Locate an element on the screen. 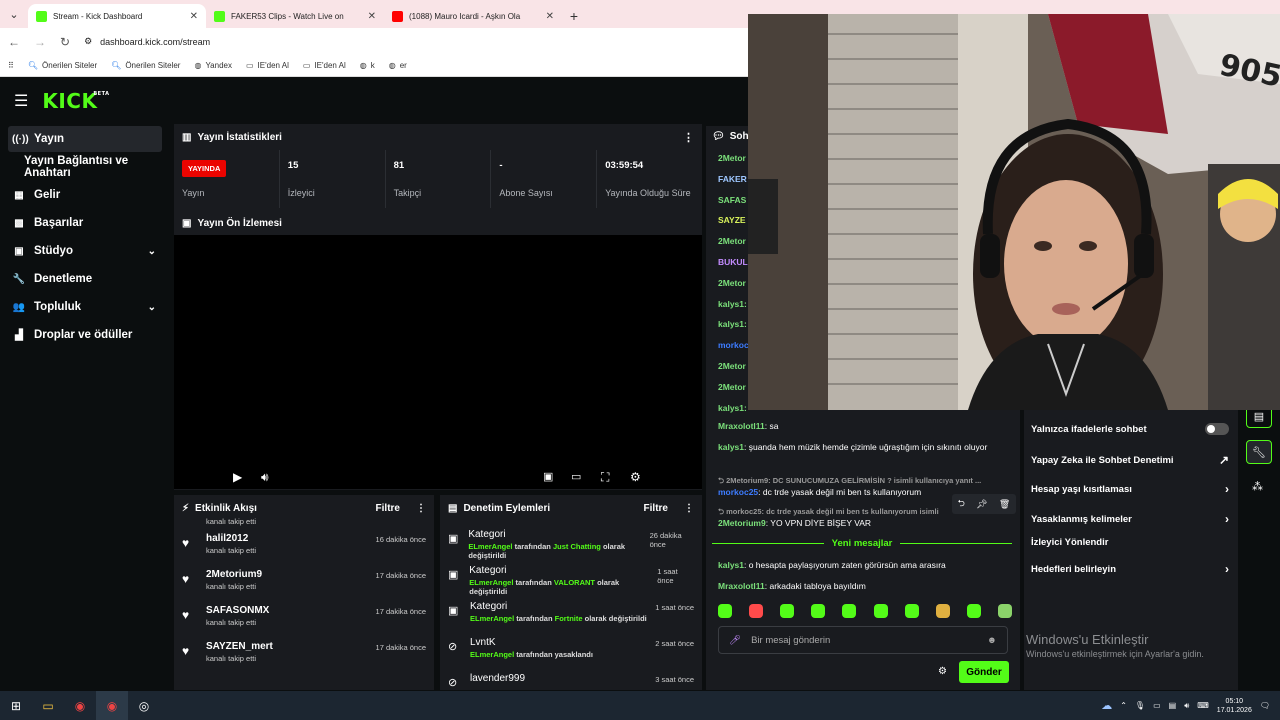  sidebar-item: ▟ Droplar ve ödüller is located at coordinates (85, 335).